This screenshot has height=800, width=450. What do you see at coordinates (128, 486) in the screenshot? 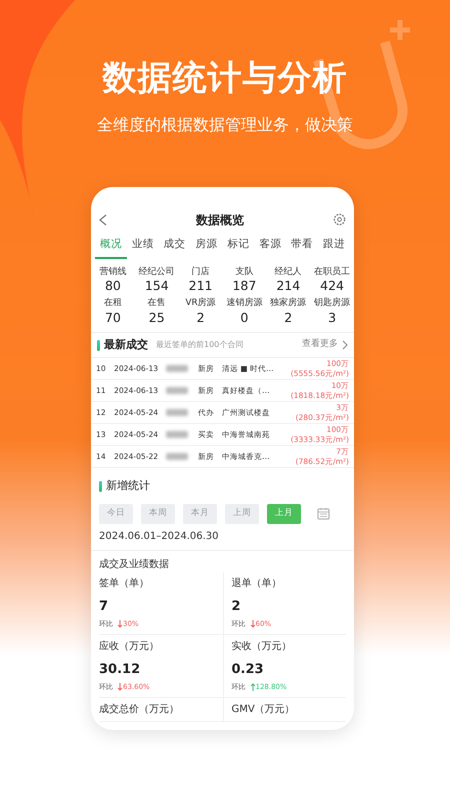
I see `section-title: 新增统计` at bounding box center [128, 486].